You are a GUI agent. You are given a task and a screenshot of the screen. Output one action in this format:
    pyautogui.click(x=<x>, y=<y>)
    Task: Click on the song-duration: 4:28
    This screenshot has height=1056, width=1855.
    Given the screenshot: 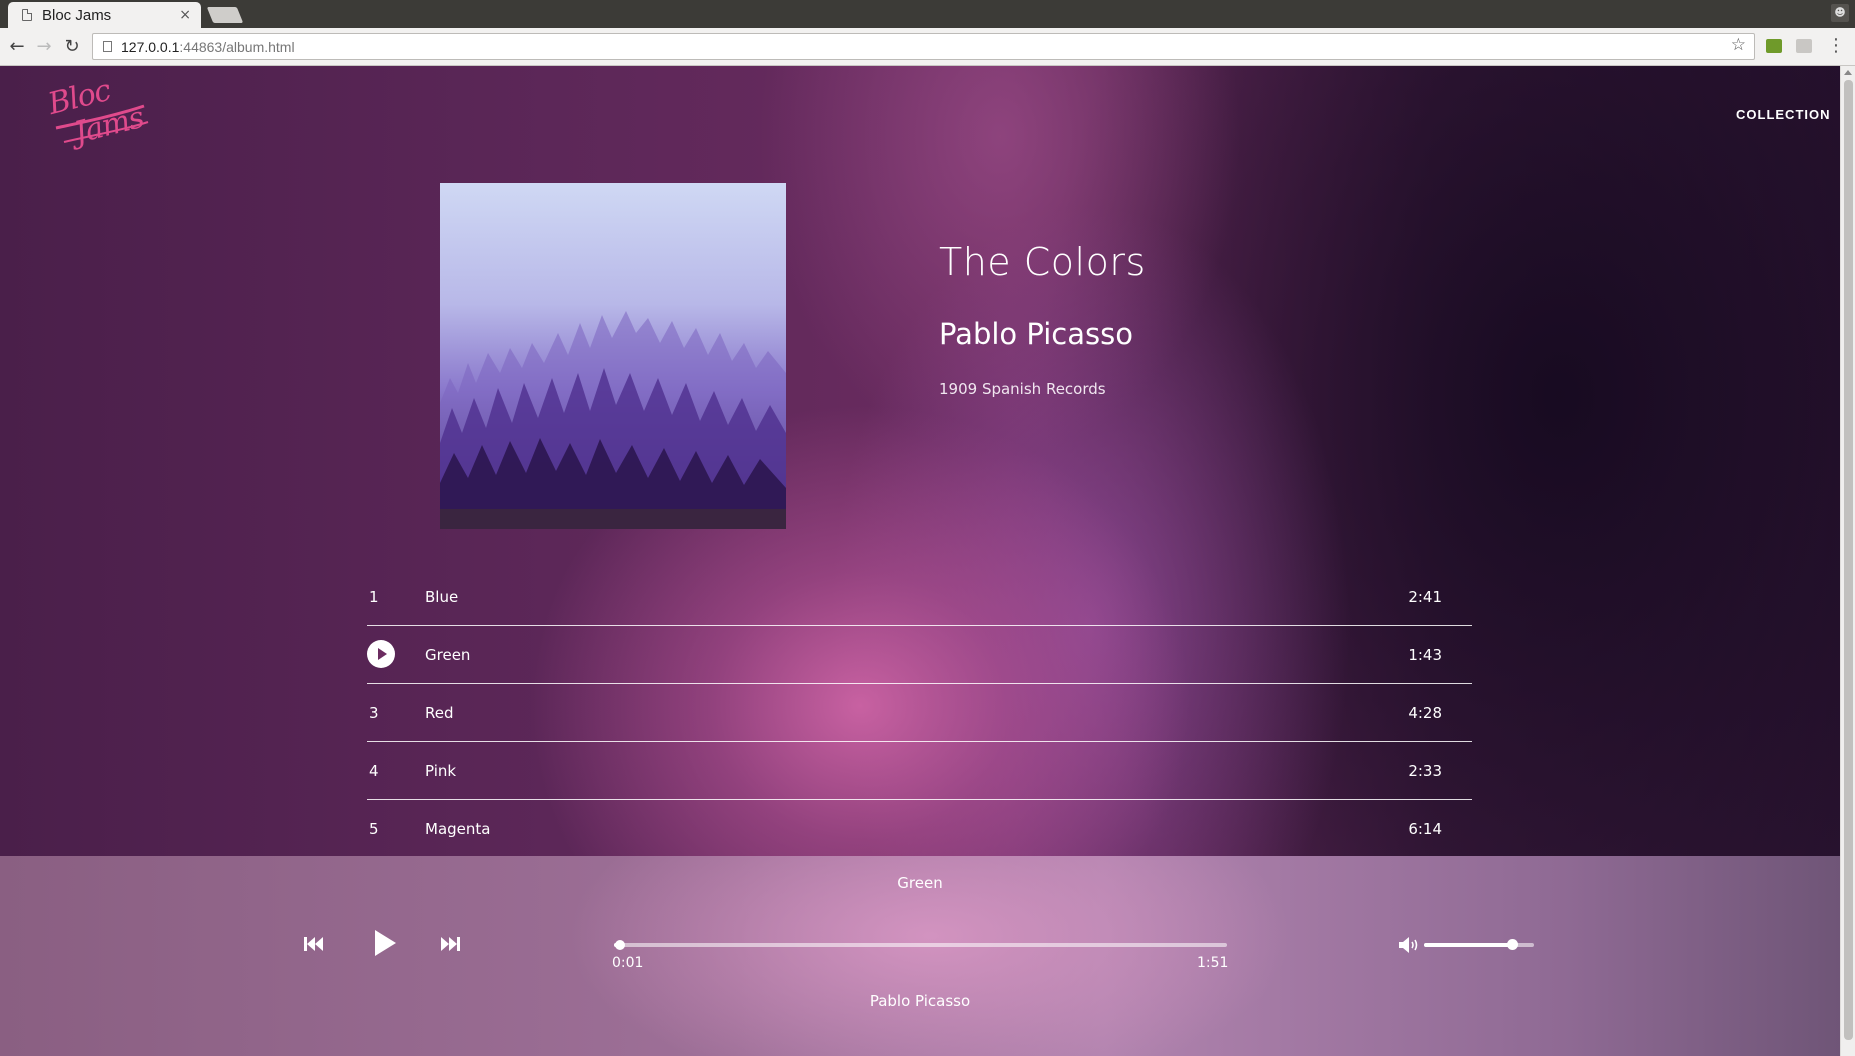 What is the action you would take?
    pyautogui.click(x=1425, y=713)
    